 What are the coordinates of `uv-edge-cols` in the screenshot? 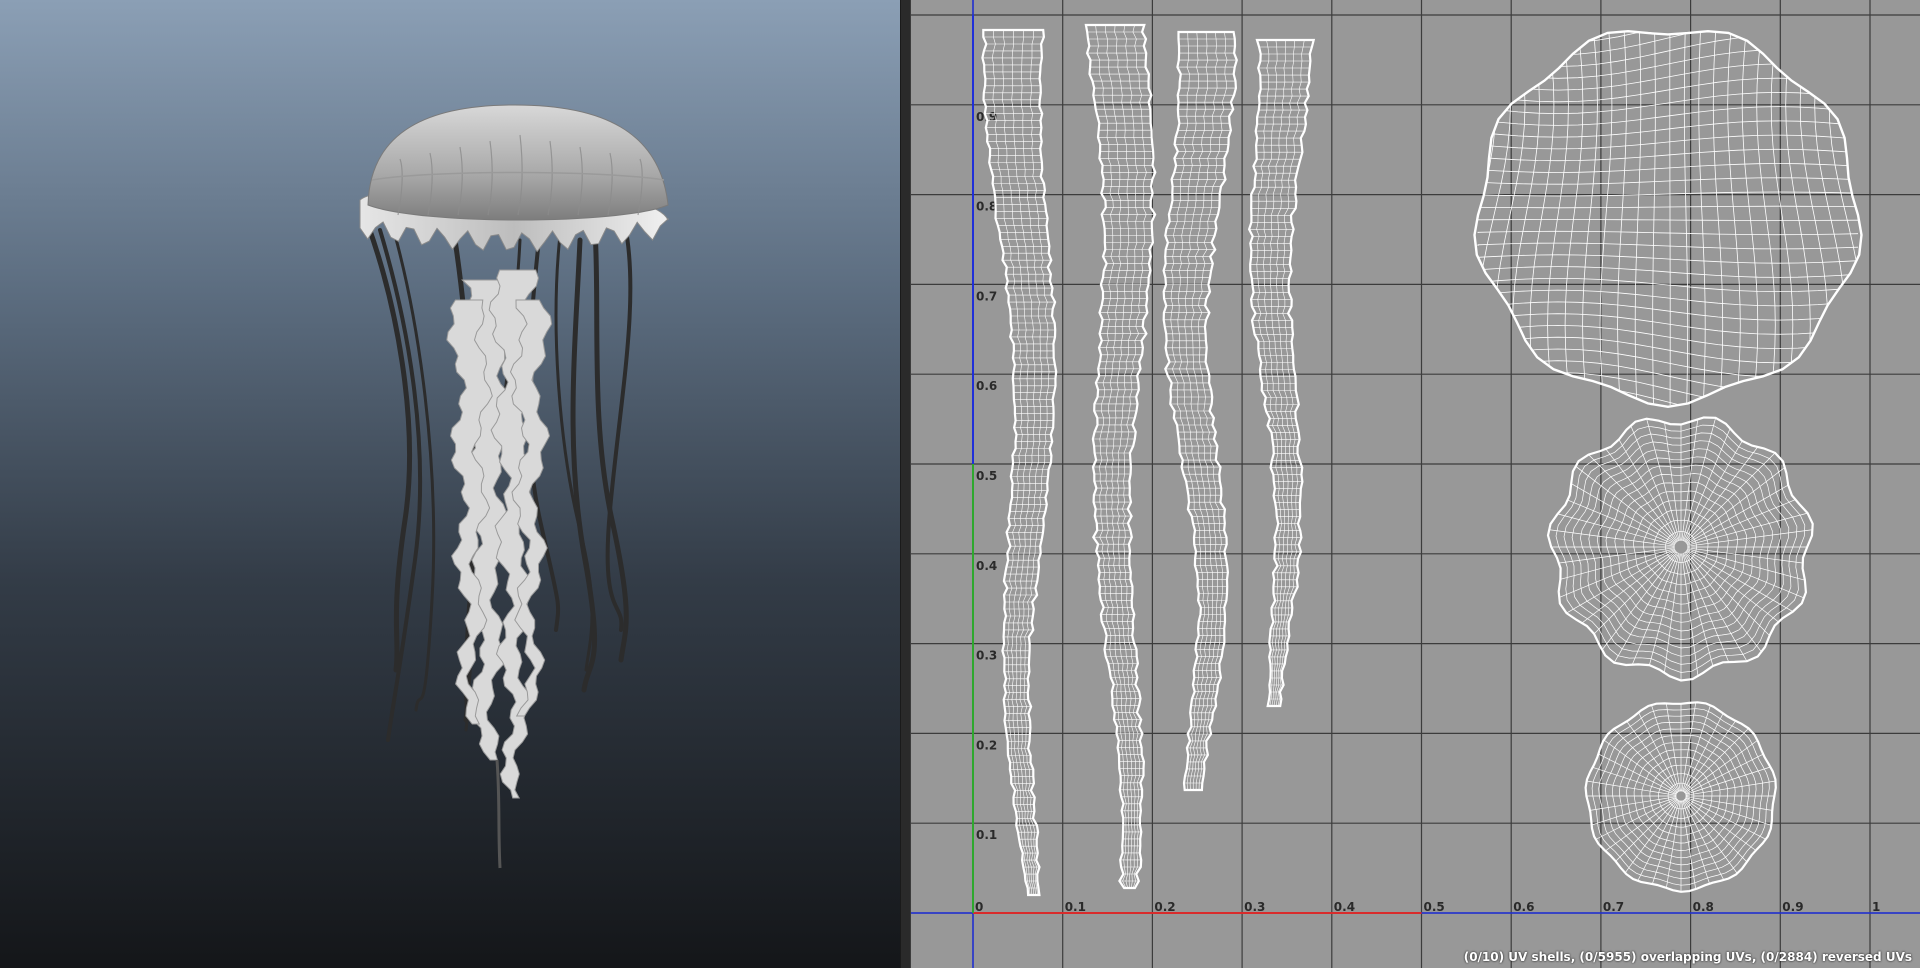 It's located at (1281, 373).